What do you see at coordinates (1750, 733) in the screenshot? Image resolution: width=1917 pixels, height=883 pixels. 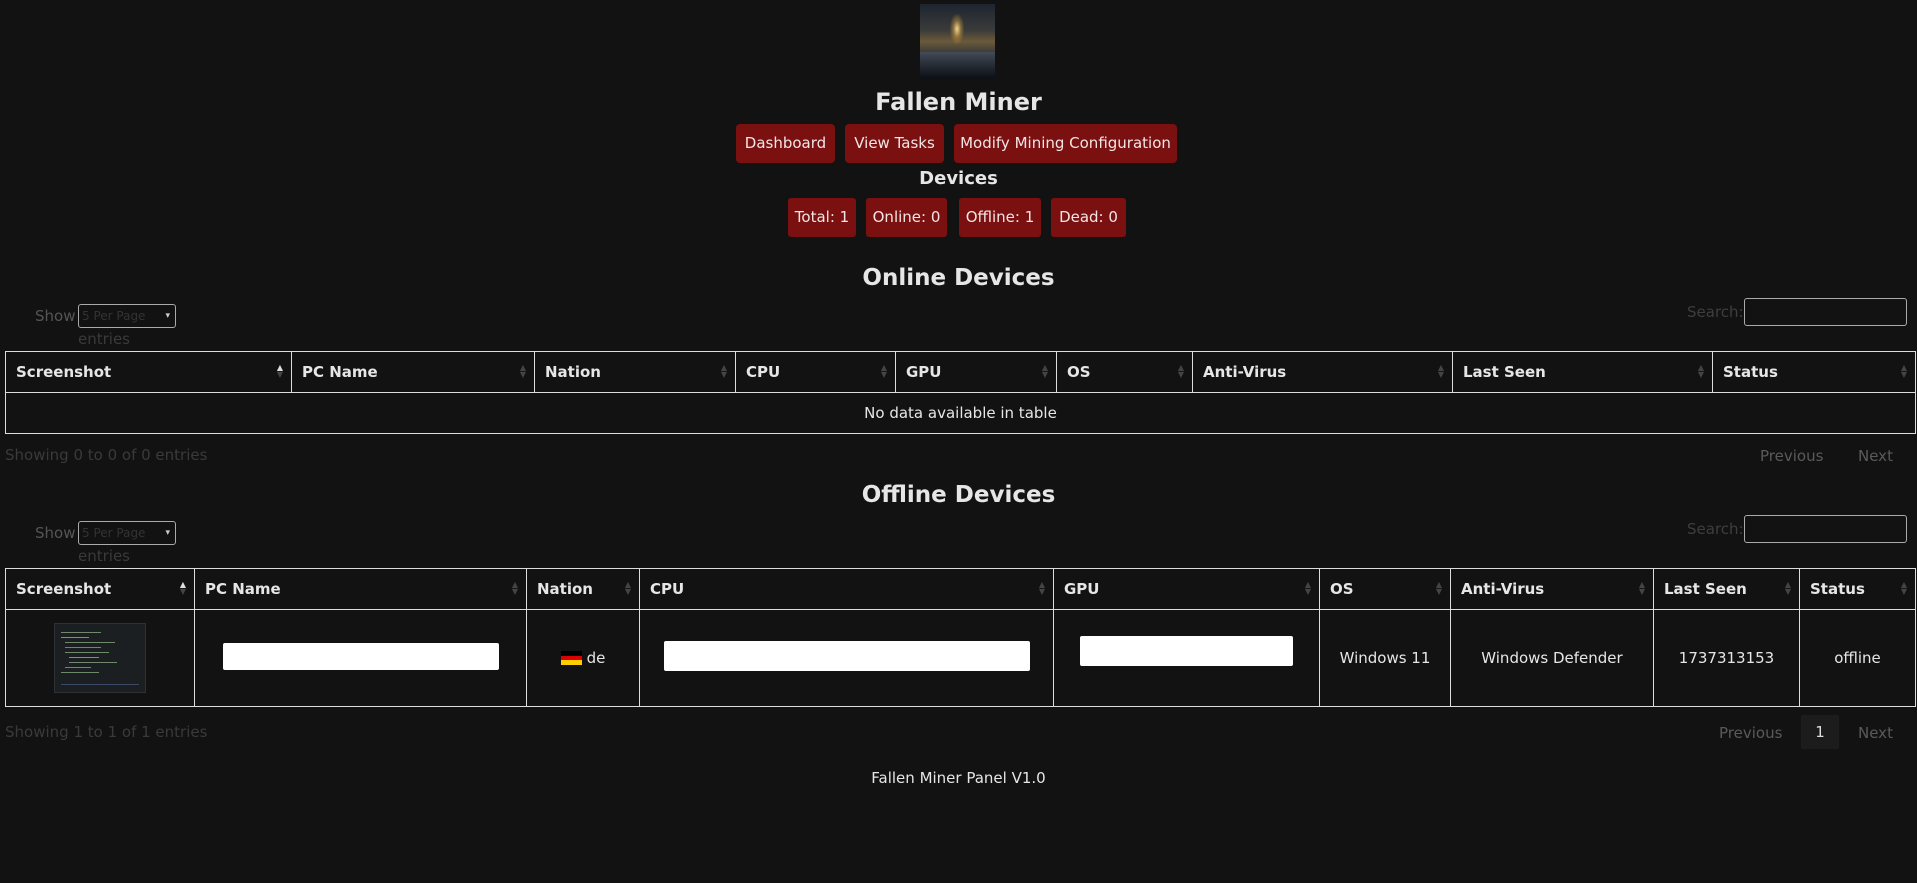 I see `offline-previous-button: Previous` at bounding box center [1750, 733].